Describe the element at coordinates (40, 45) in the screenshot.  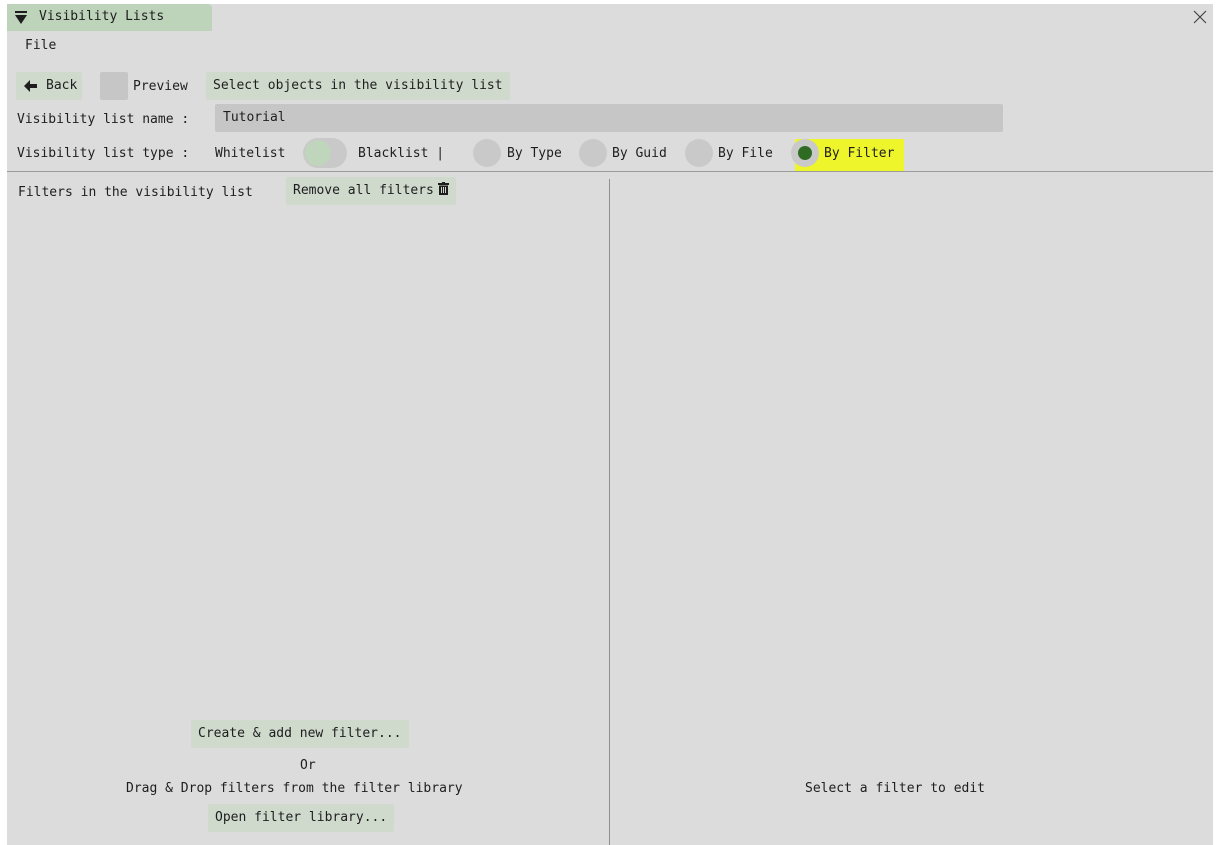
I see `menu-file: File` at that location.